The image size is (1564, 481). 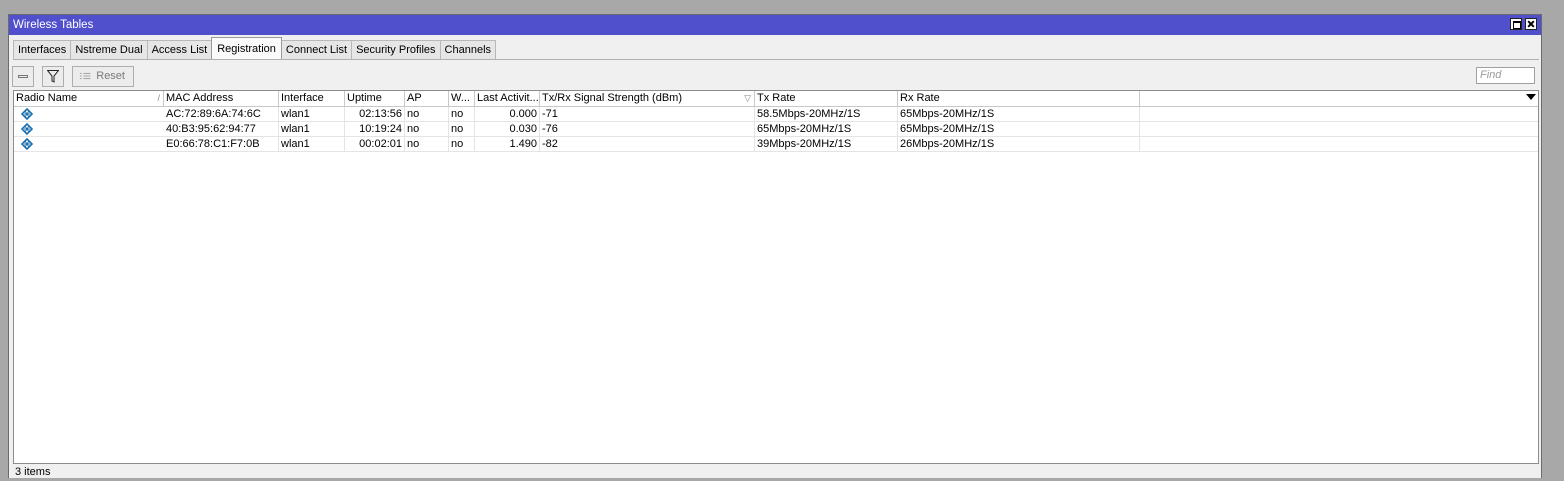 What do you see at coordinates (647, 144) in the screenshot?
I see `cell-signal: -82` at bounding box center [647, 144].